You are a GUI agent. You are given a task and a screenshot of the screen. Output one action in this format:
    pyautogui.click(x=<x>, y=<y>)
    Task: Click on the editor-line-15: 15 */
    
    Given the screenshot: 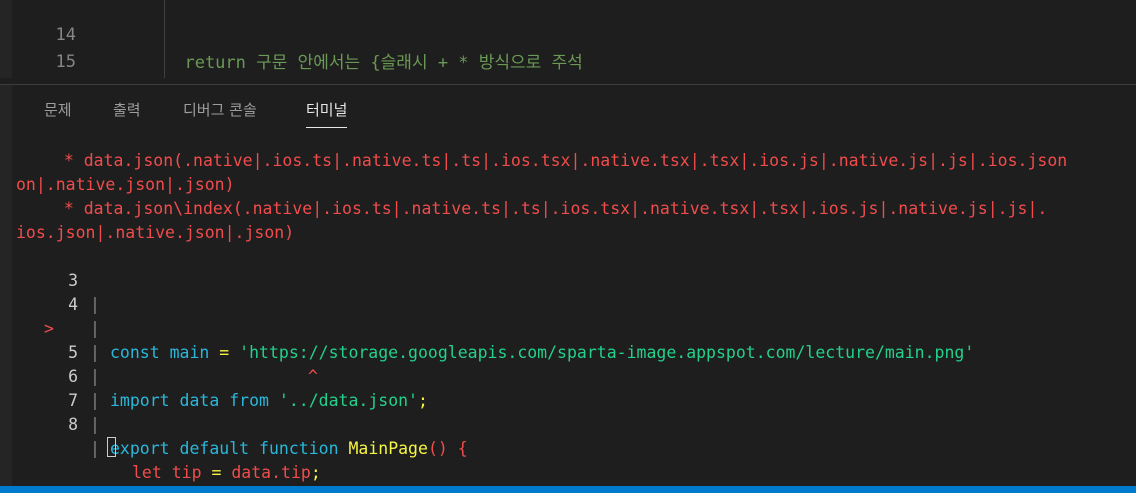 What is the action you would take?
    pyautogui.click(x=568, y=46)
    